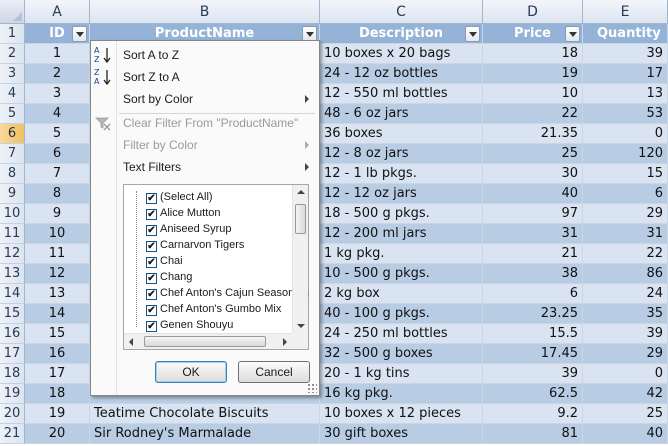 This screenshot has height=446, width=668. What do you see at coordinates (57, 34) in the screenshot?
I see `header-cell-id: ID` at bounding box center [57, 34].